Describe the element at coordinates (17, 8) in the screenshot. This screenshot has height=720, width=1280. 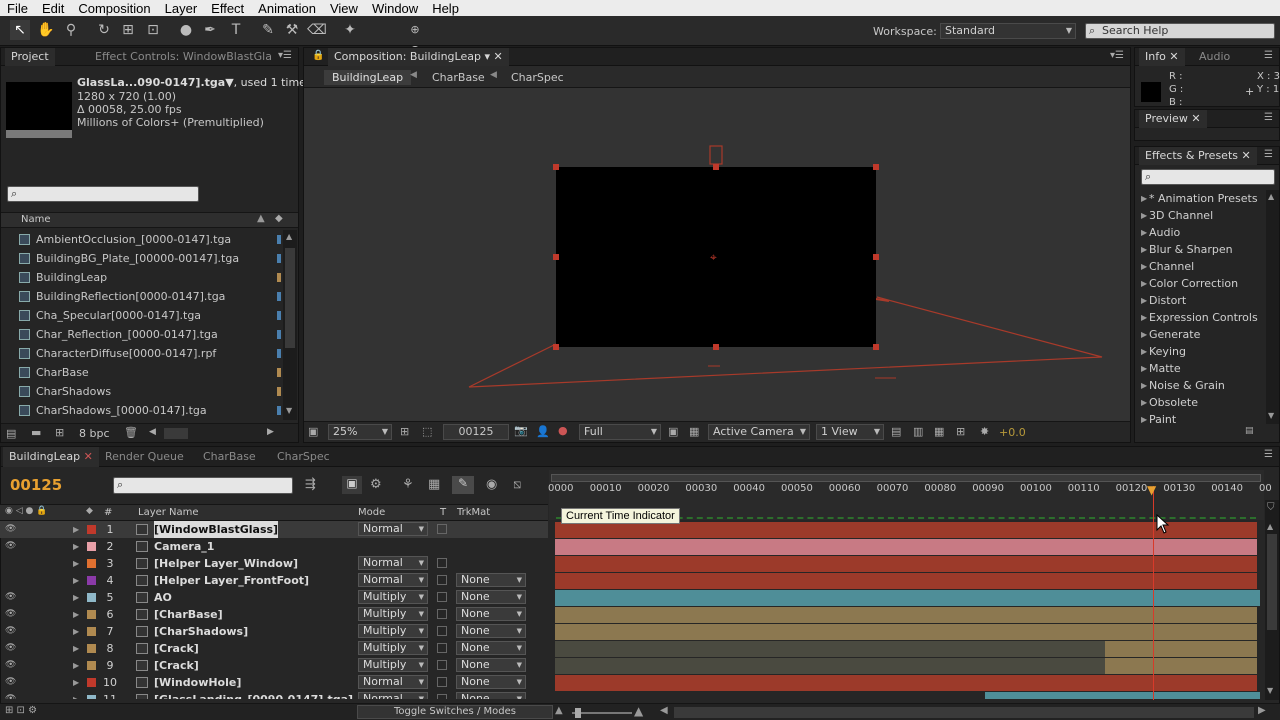
I see `menu-file: File` at that location.